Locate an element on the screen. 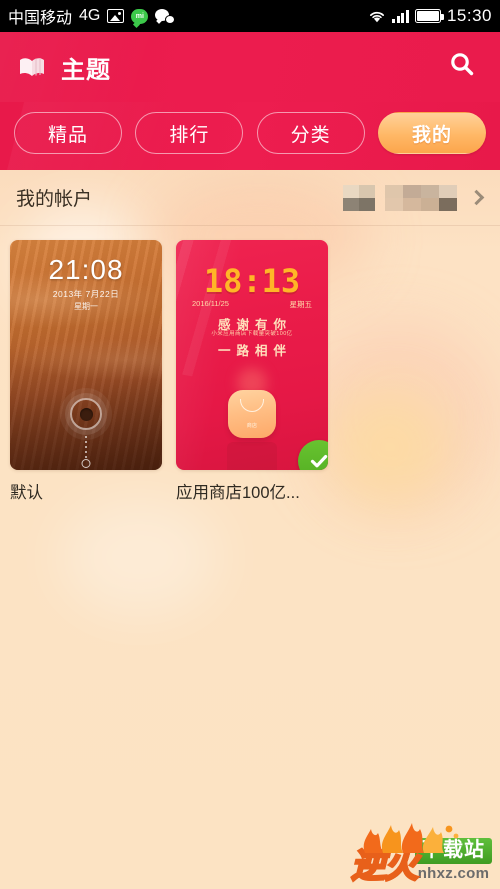 Image resolution: width=500 pixels, height=889 pixels. tab-label: 精品 is located at coordinates (67, 135).